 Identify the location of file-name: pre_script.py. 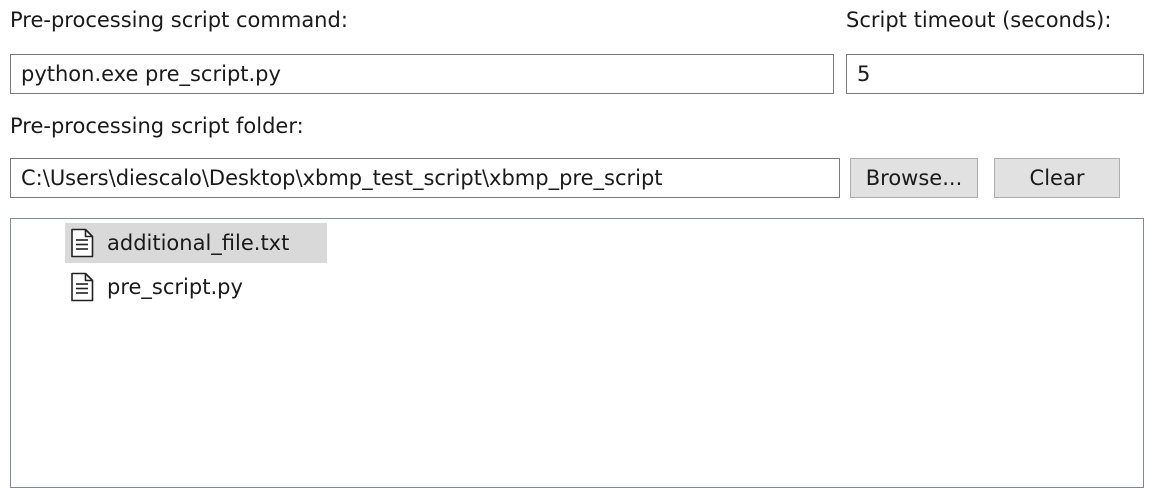
(175, 287).